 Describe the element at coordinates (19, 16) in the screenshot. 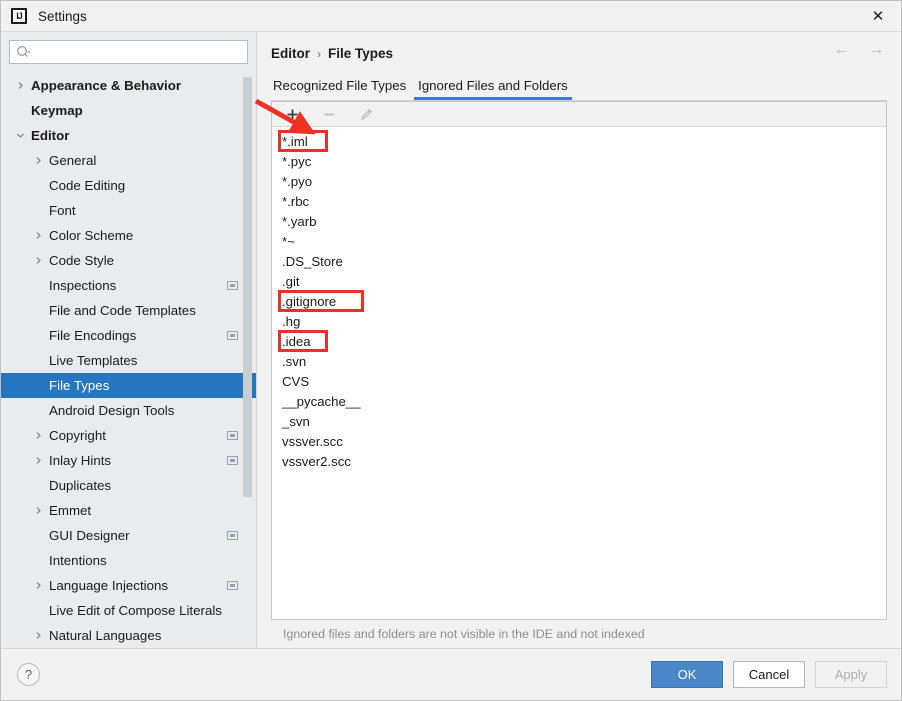

I see `intellij-logo-icon: IJ` at that location.